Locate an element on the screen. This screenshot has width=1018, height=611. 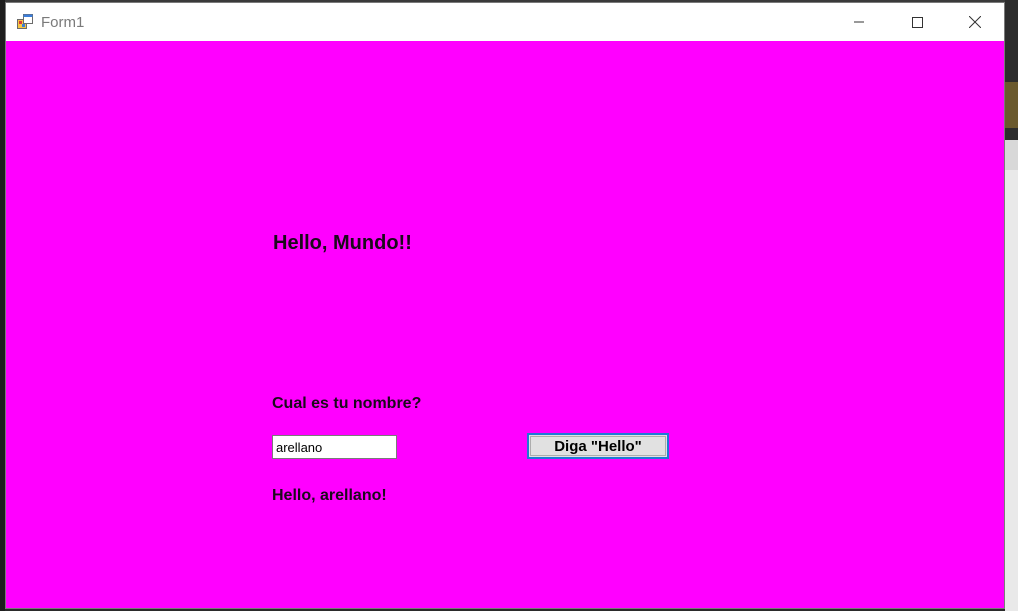
desktop-background-right is located at coordinates (1011, 305).